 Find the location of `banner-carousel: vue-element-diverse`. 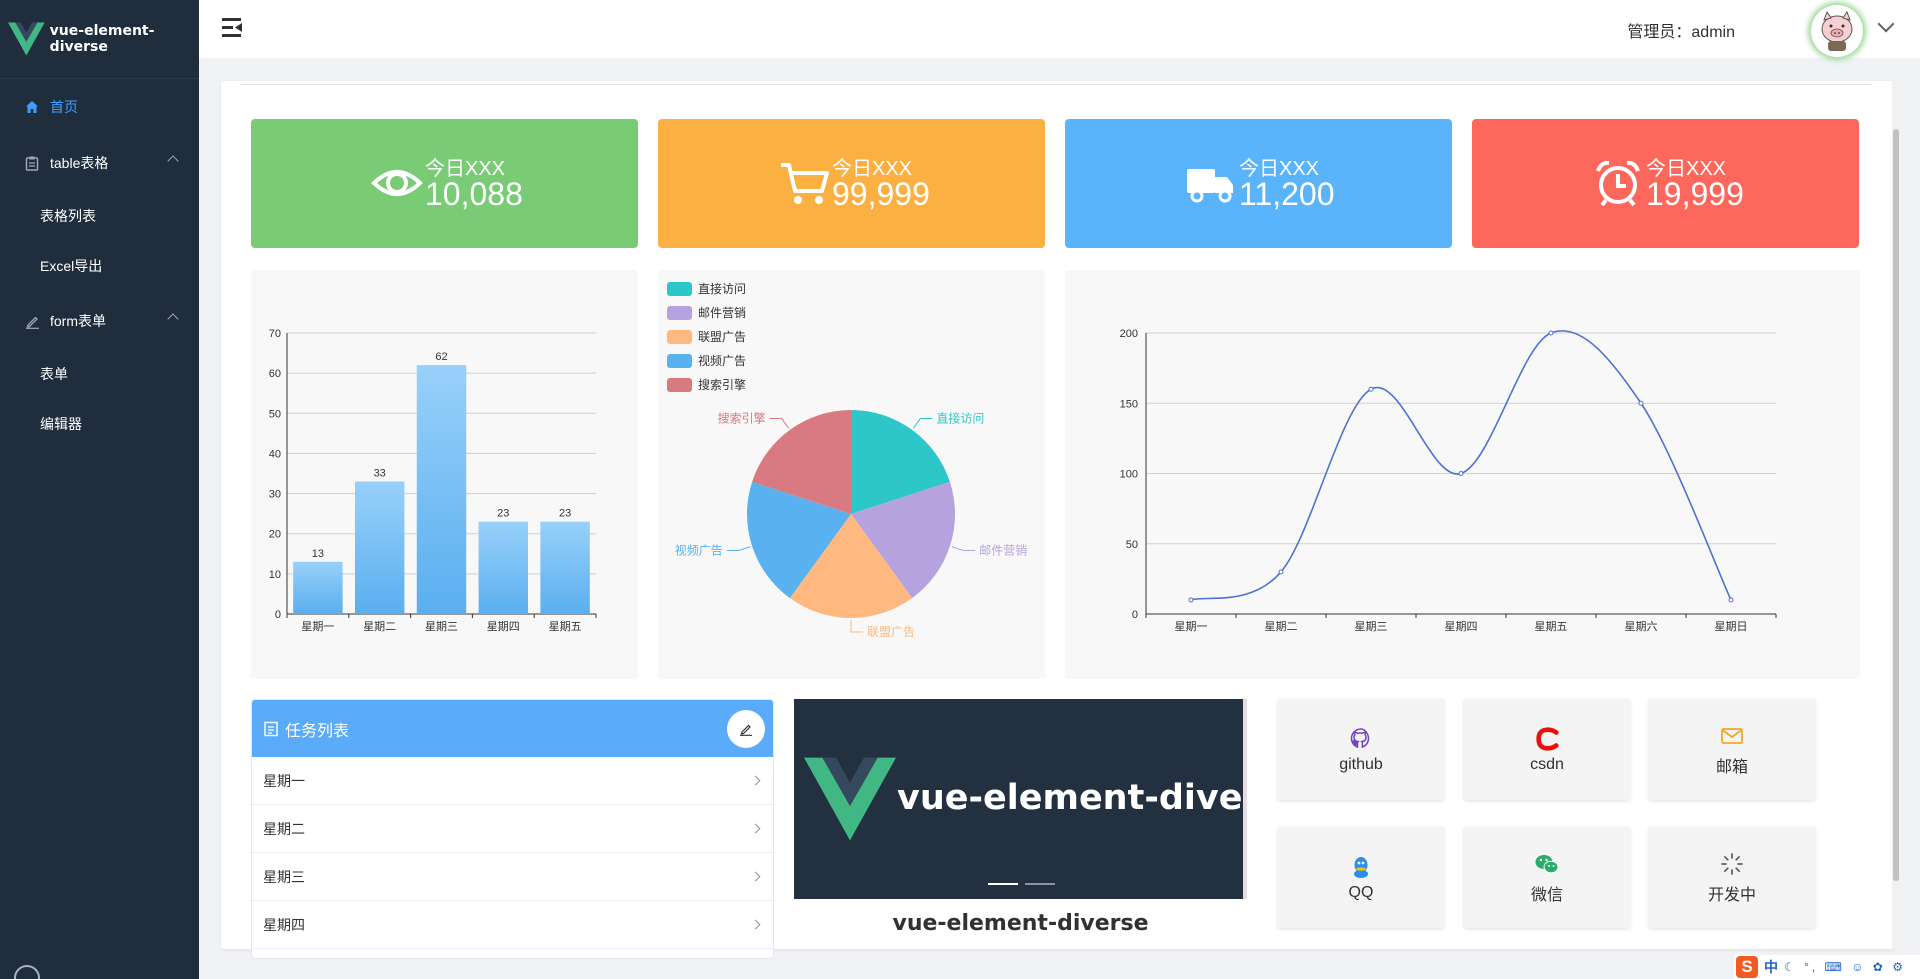

banner-carousel: vue-element-diverse is located at coordinates (1020, 799).